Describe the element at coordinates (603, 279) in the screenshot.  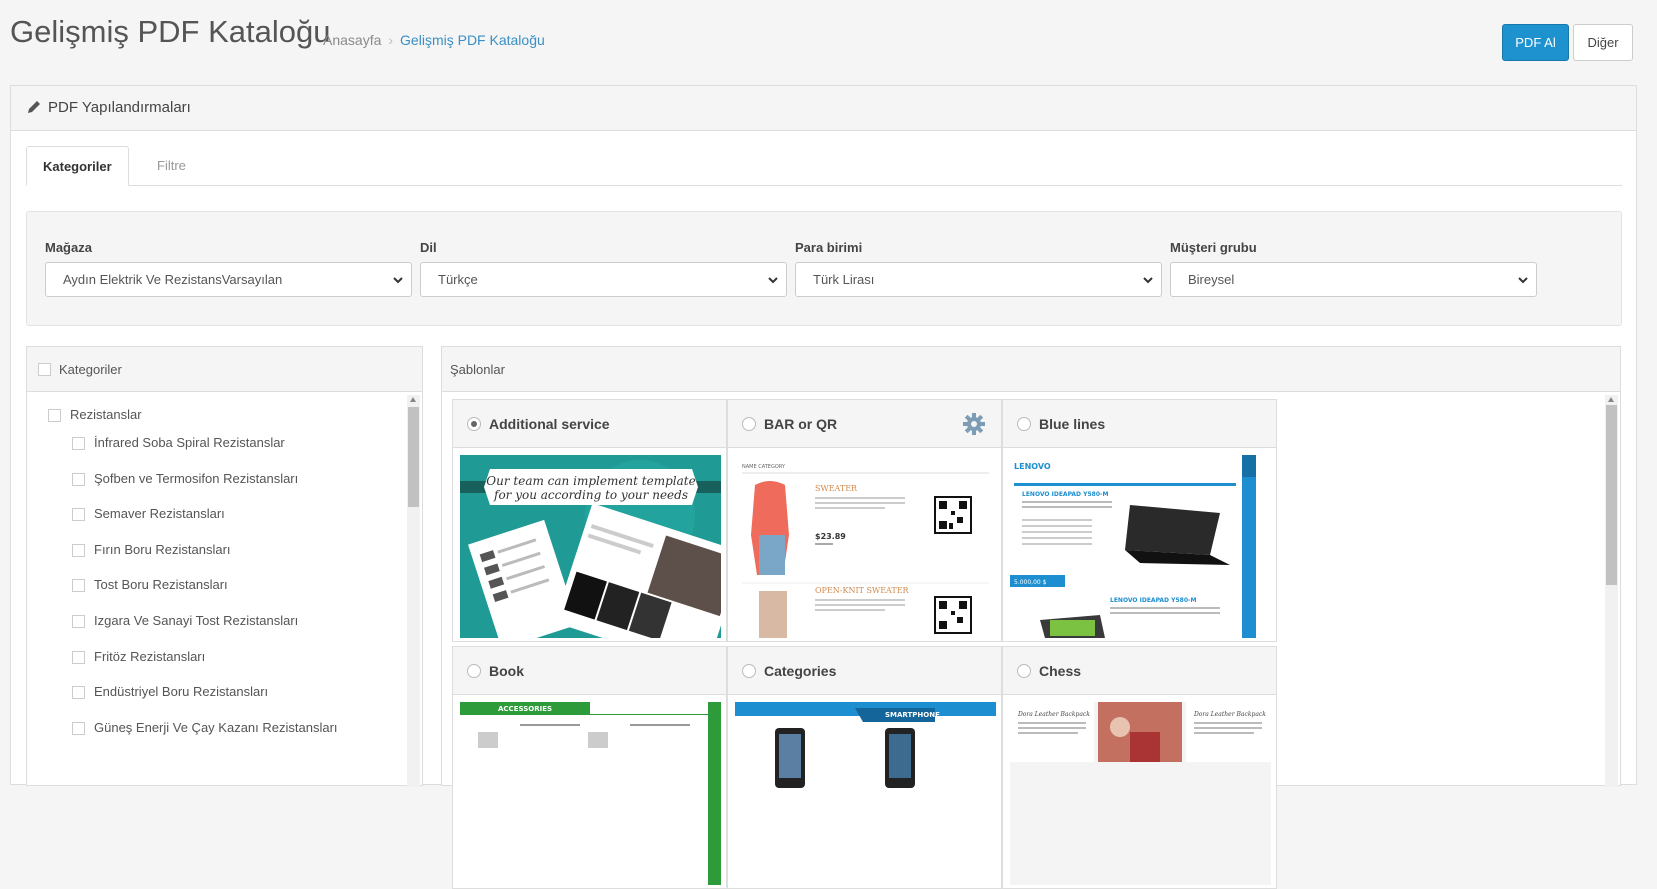
I see `language-select: Türkçe` at that location.